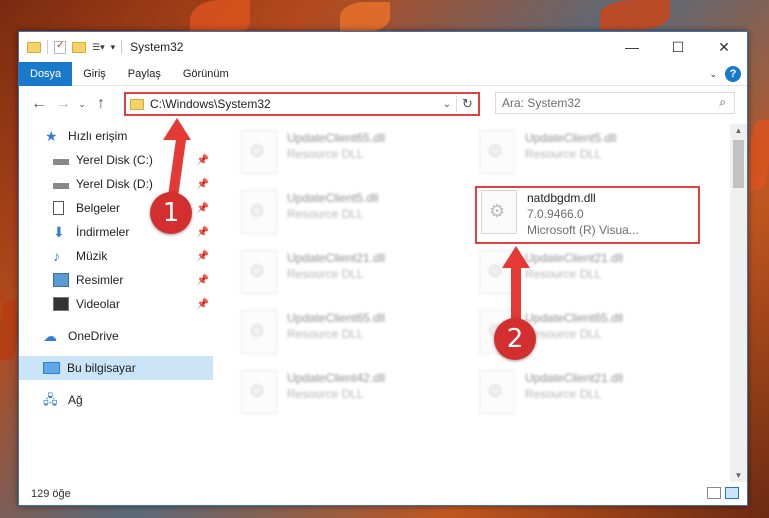  Describe the element at coordinates (51, 136) in the screenshot. I see `star-icon: ★` at that location.